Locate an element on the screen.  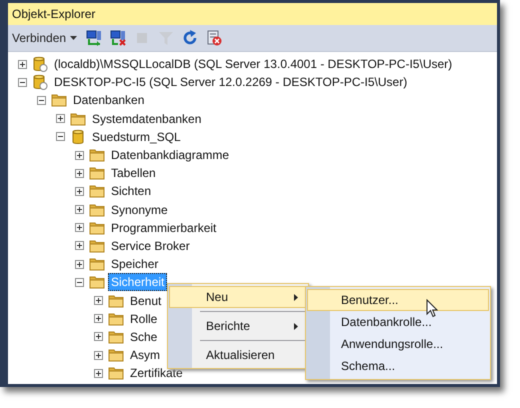
tree-item: Zertifikate is located at coordinates (156, 373).